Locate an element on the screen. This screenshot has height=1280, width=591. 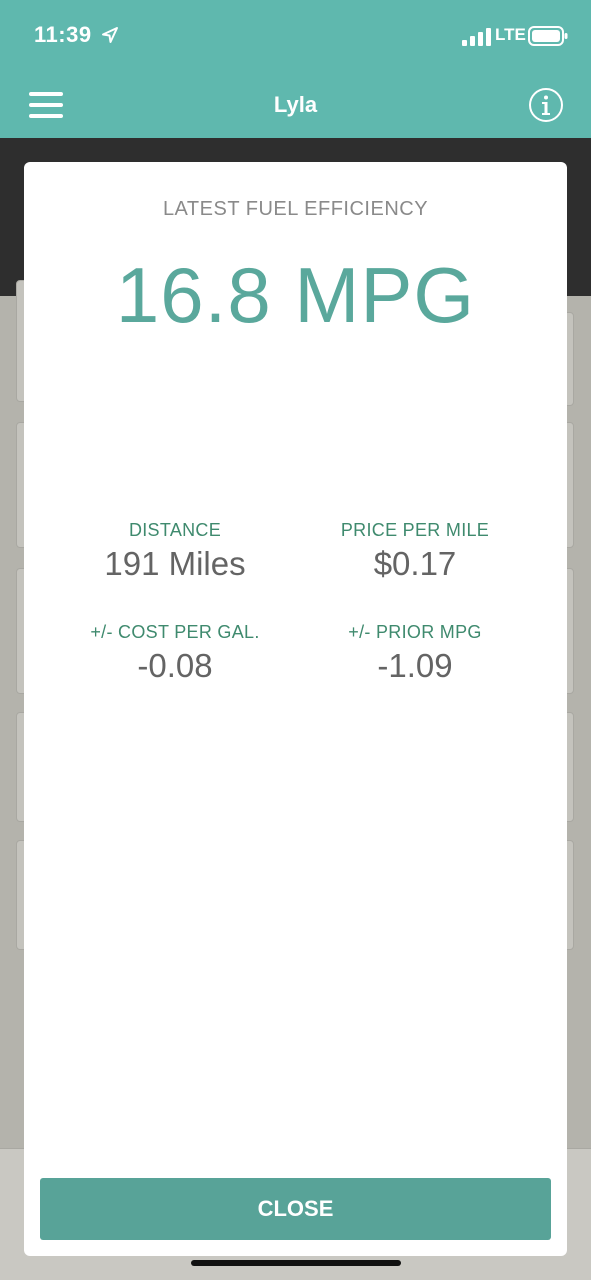
network-type: LTE is located at coordinates (510, 34).